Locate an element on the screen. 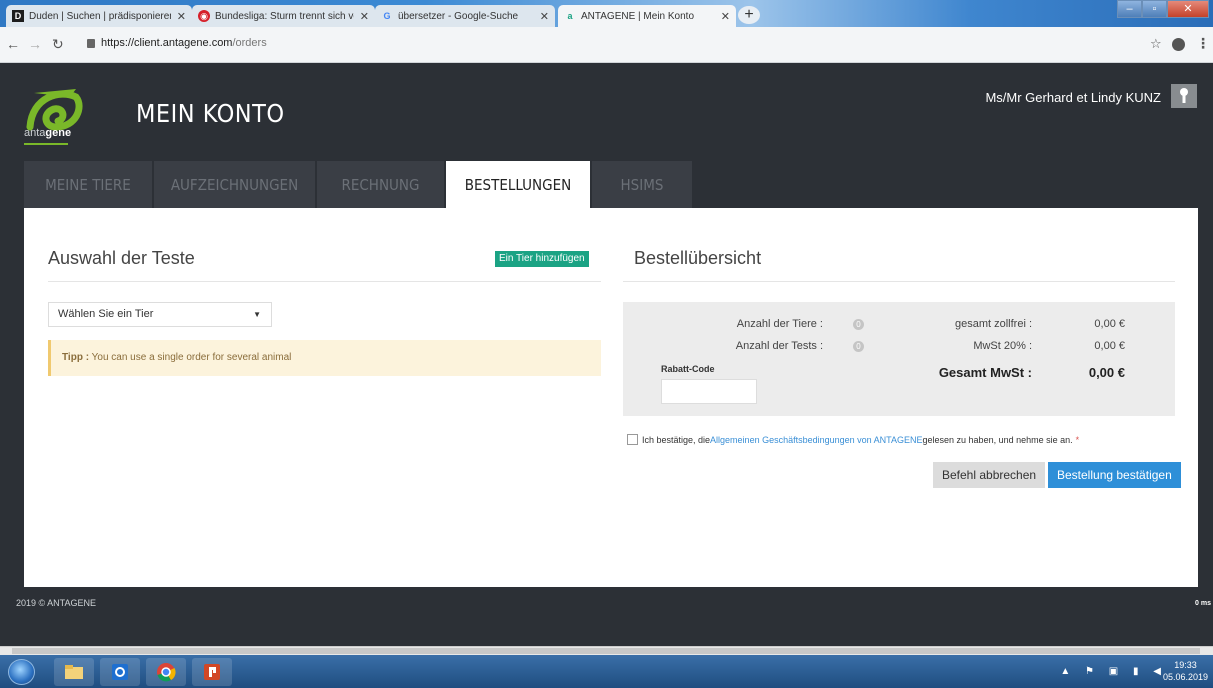 This screenshot has width=1213, height=688. window-controls: – ▫ ✕ is located at coordinates (1163, 9).